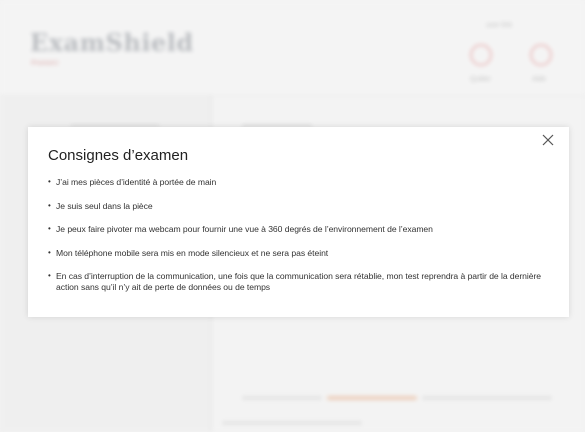 Image resolution: width=585 pixels, height=432 pixels. What do you see at coordinates (112, 42) in the screenshot?
I see `app-logo: ExamShield` at bounding box center [112, 42].